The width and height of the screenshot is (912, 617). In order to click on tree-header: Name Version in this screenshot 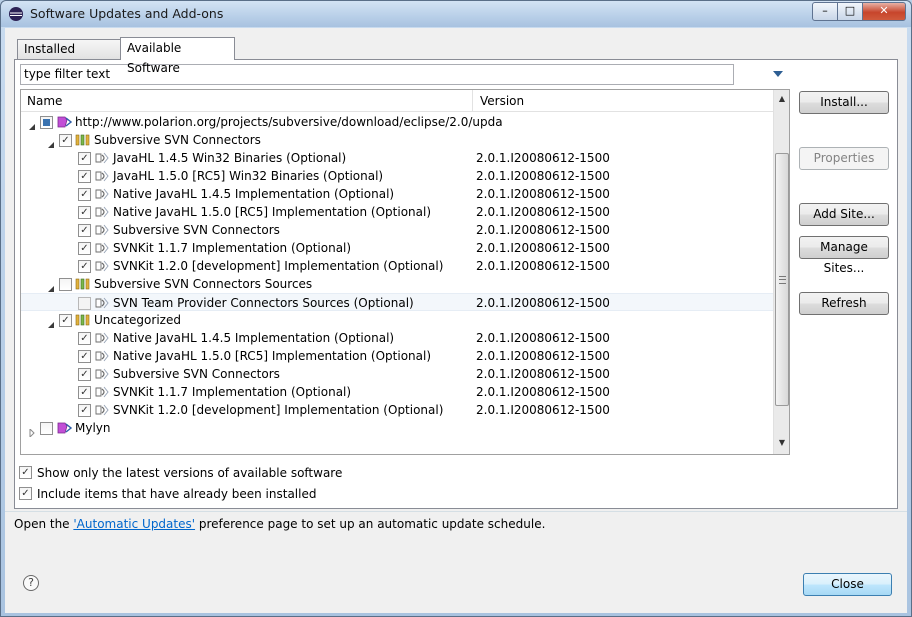, I will do `click(397, 101)`.